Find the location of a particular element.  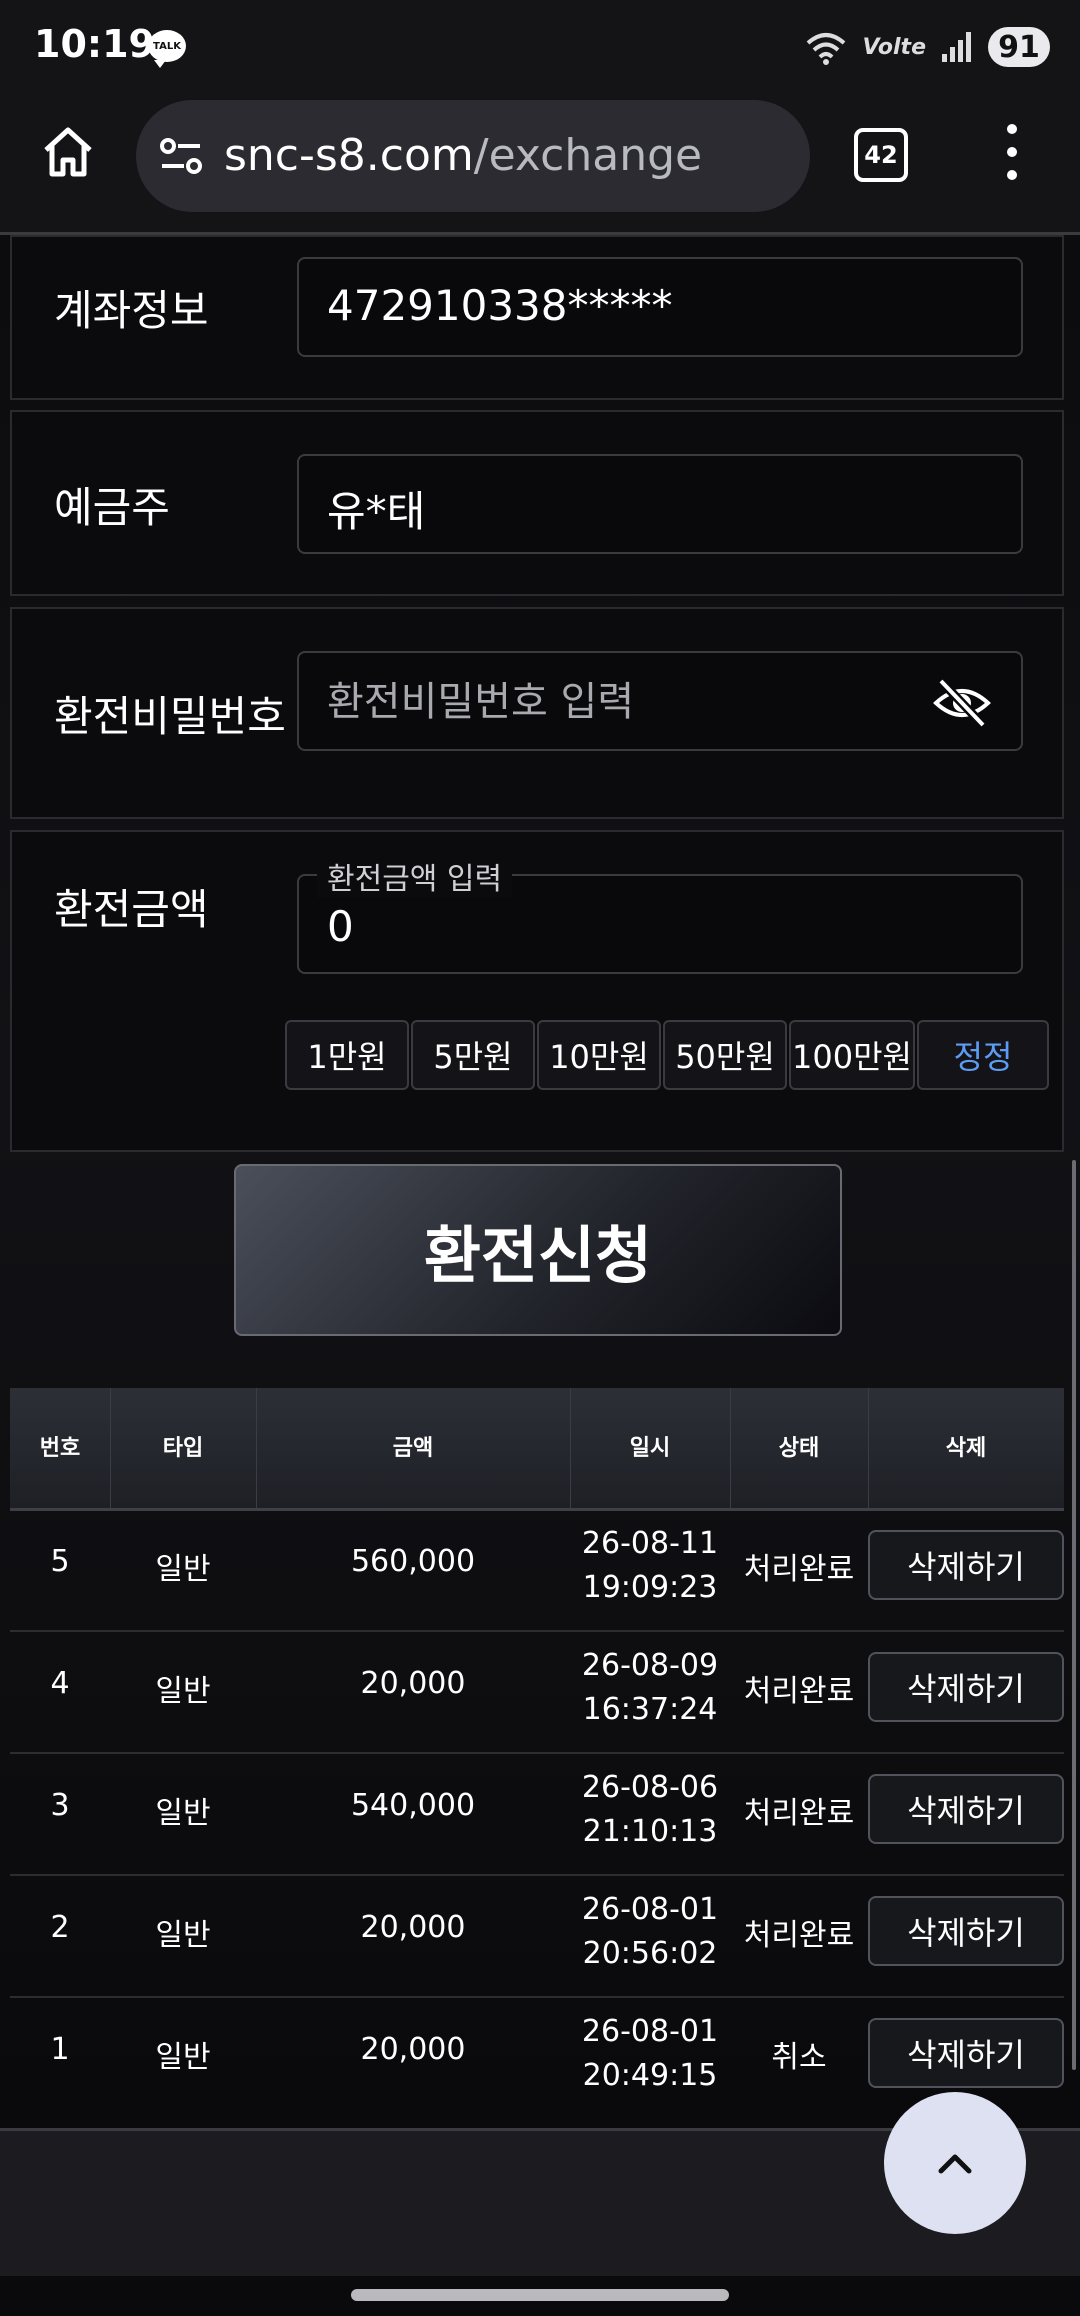

account-holder-row: 예금주 유*태 is located at coordinates (537, 503).